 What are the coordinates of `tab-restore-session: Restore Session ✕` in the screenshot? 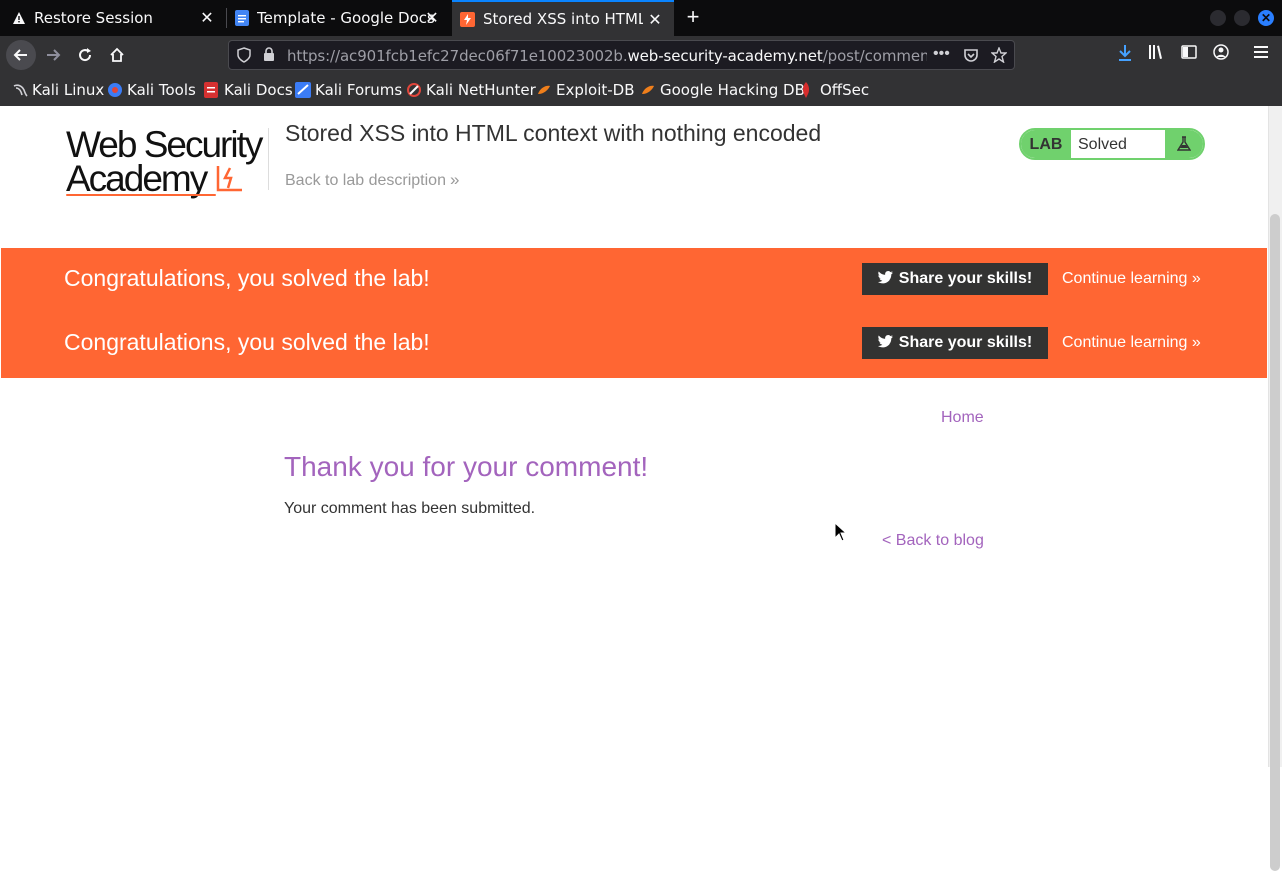 It's located at (113, 18).